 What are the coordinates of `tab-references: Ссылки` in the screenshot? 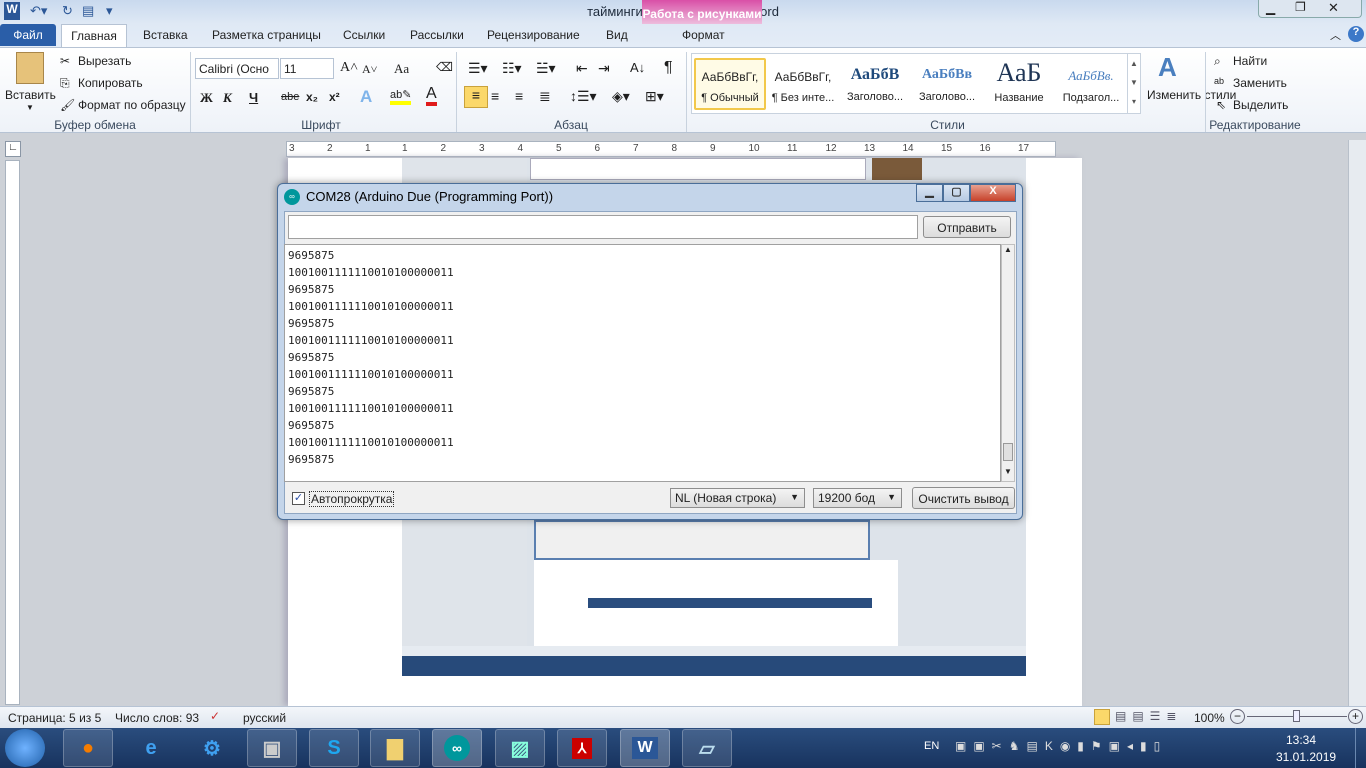 It's located at (364, 35).